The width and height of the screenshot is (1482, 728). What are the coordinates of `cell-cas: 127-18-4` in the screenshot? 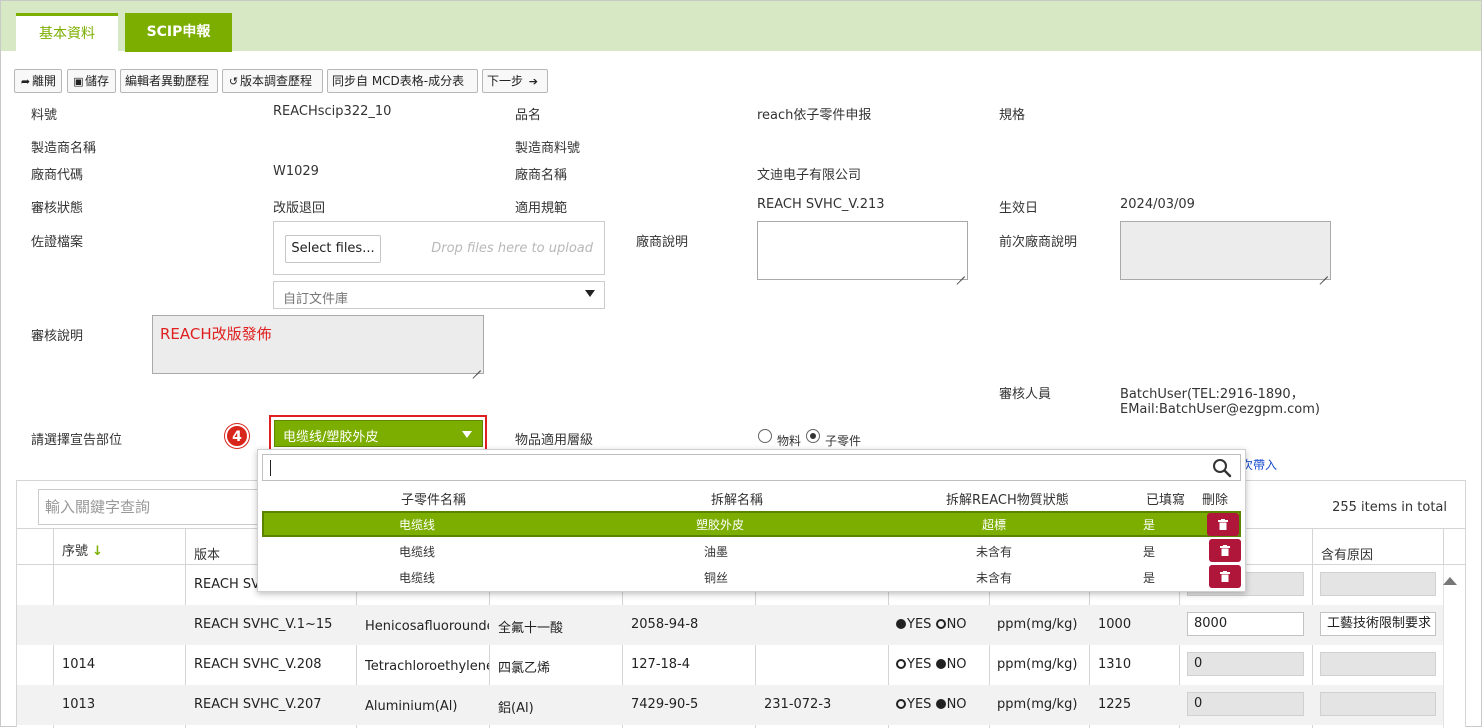 It's located at (661, 664).